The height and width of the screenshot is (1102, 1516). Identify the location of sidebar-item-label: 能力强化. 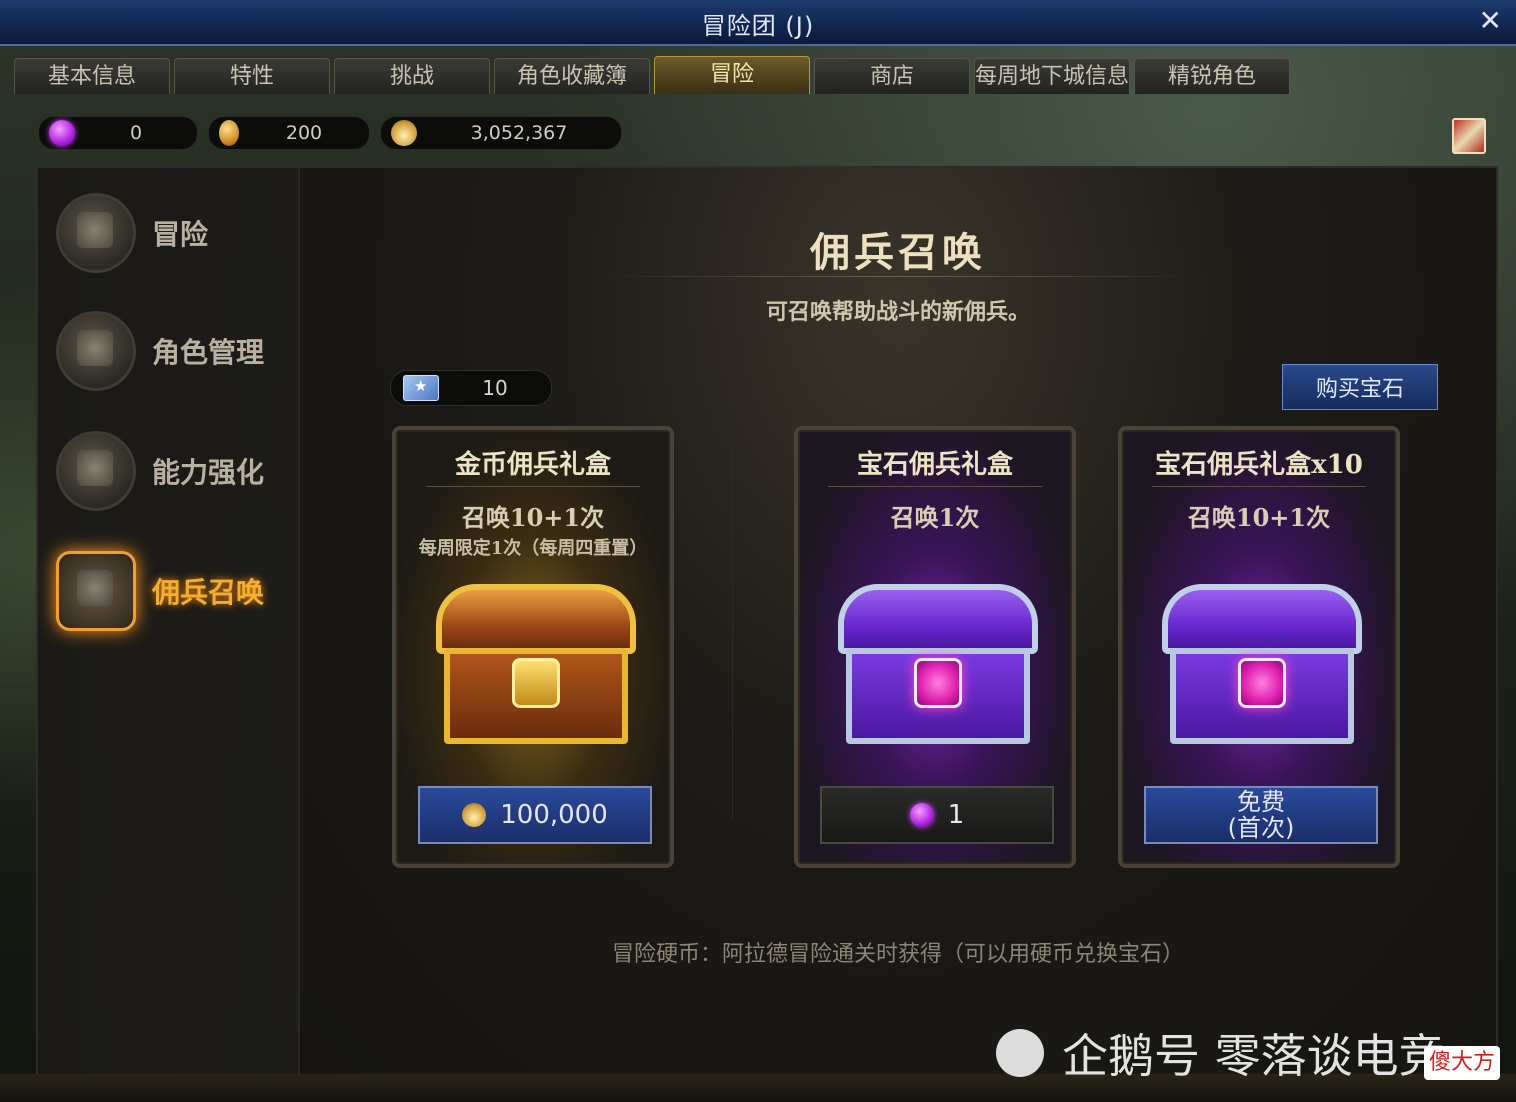
(208, 472).